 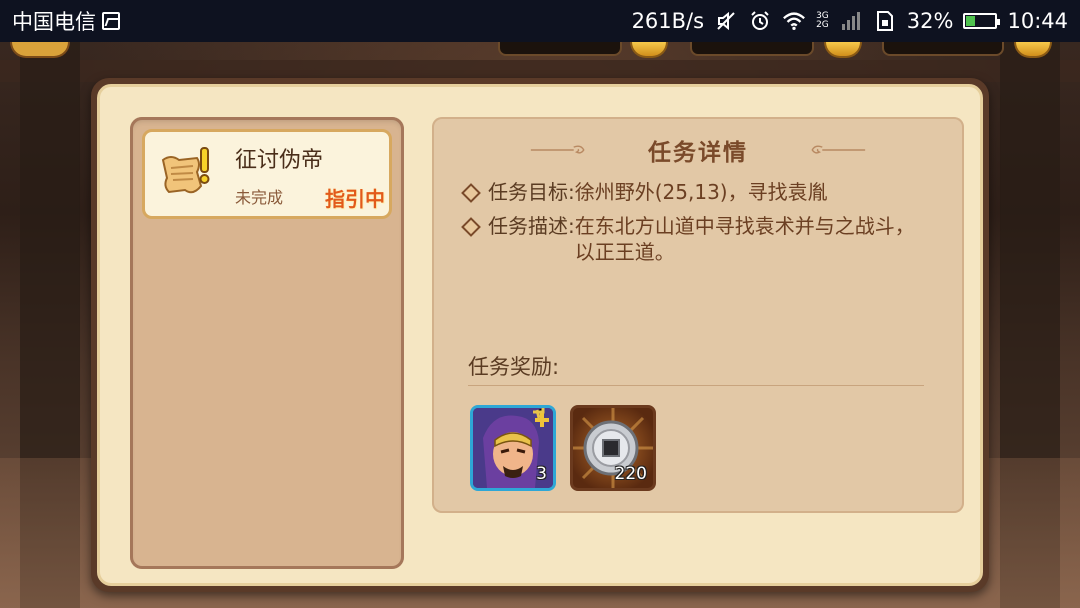 What do you see at coordinates (668, 21) in the screenshot?
I see `network-speed: 261B/s` at bounding box center [668, 21].